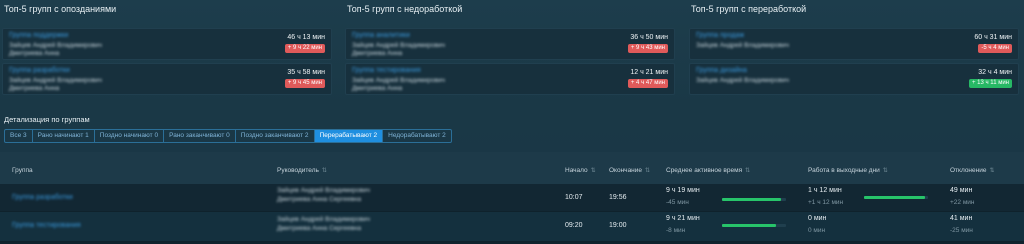 This screenshot has height=244, width=1024. I want to click on card-time: 46 ч 13 мин, so click(306, 37).